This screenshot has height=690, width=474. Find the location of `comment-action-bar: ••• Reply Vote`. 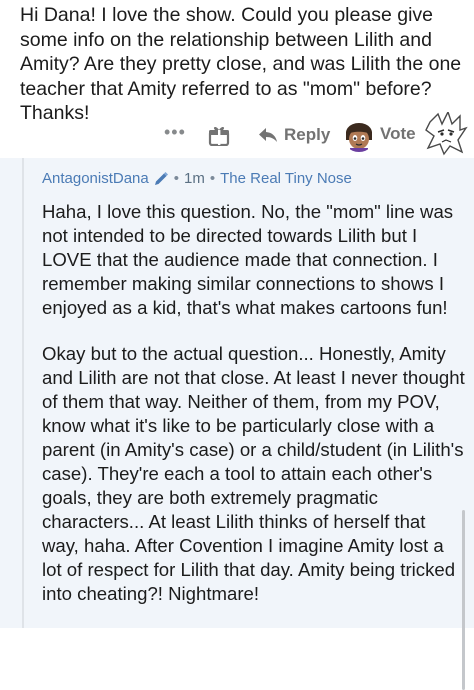

comment-action-bar: ••• Reply Vote is located at coordinates (237, 133).